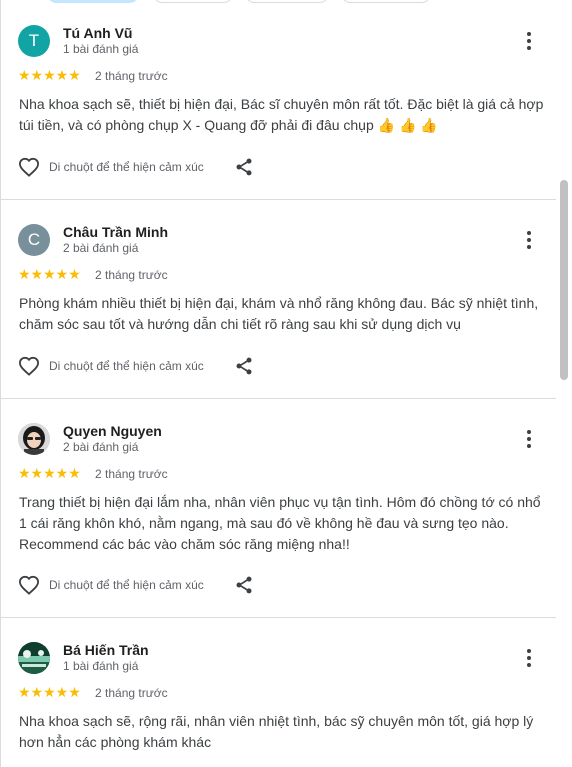  I want to click on reviewer-name: Tú Anh Vũ, so click(97, 33).